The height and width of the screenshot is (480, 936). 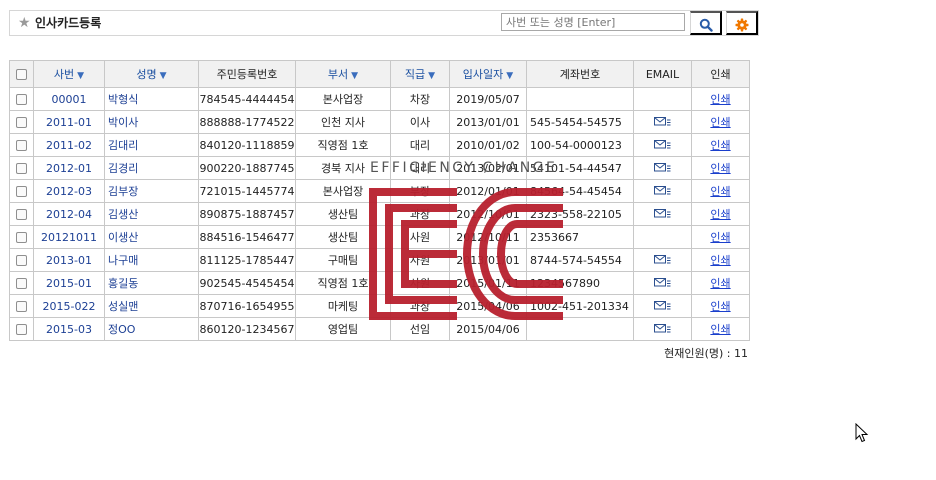 I want to click on employee-name: 김경리, so click(x=151, y=168).